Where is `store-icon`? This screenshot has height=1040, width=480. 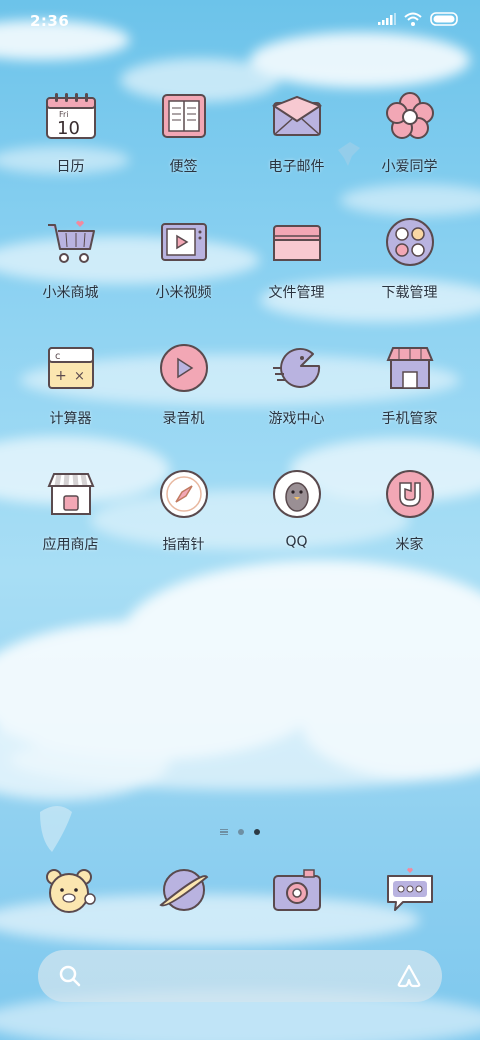 store-icon is located at coordinates (71, 494).